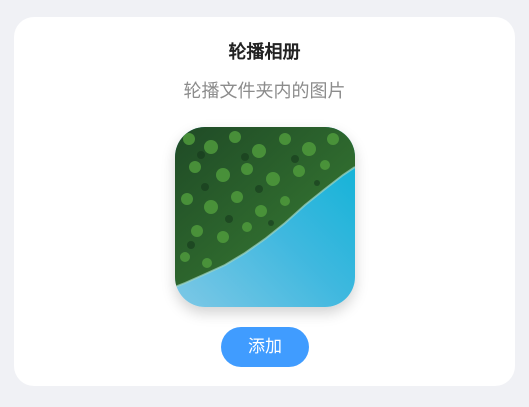  I want to click on card-subtitle: 轮播文件夹内的图片, so click(264, 91).